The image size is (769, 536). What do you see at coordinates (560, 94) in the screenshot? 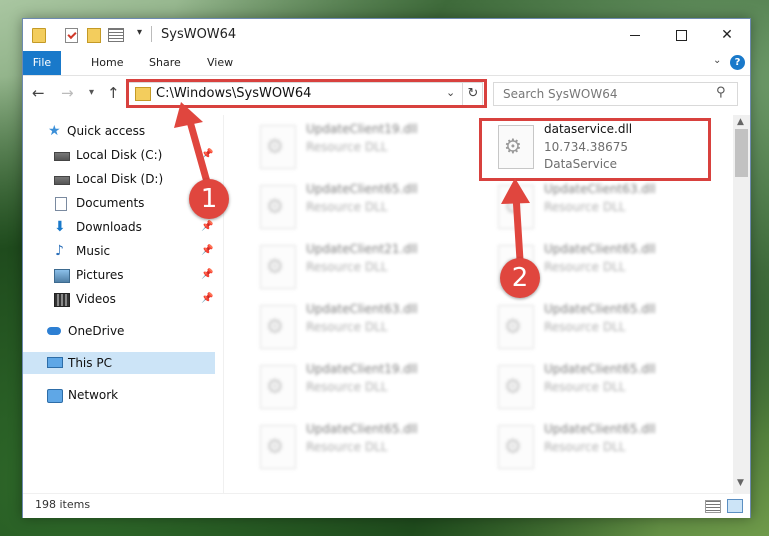
I see `search-placeholder: Search SysWOW64` at bounding box center [560, 94].